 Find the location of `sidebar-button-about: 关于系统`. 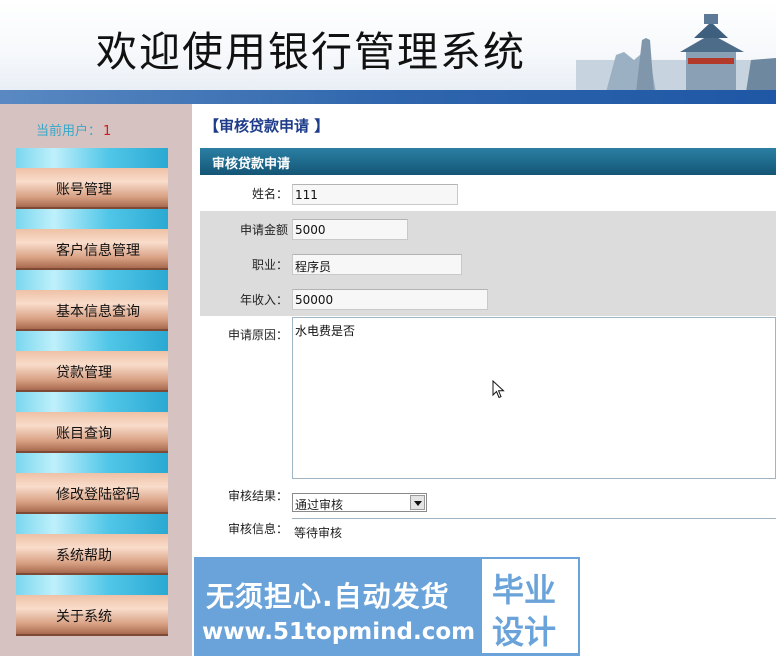

sidebar-button-about: 关于系统 is located at coordinates (92, 615).